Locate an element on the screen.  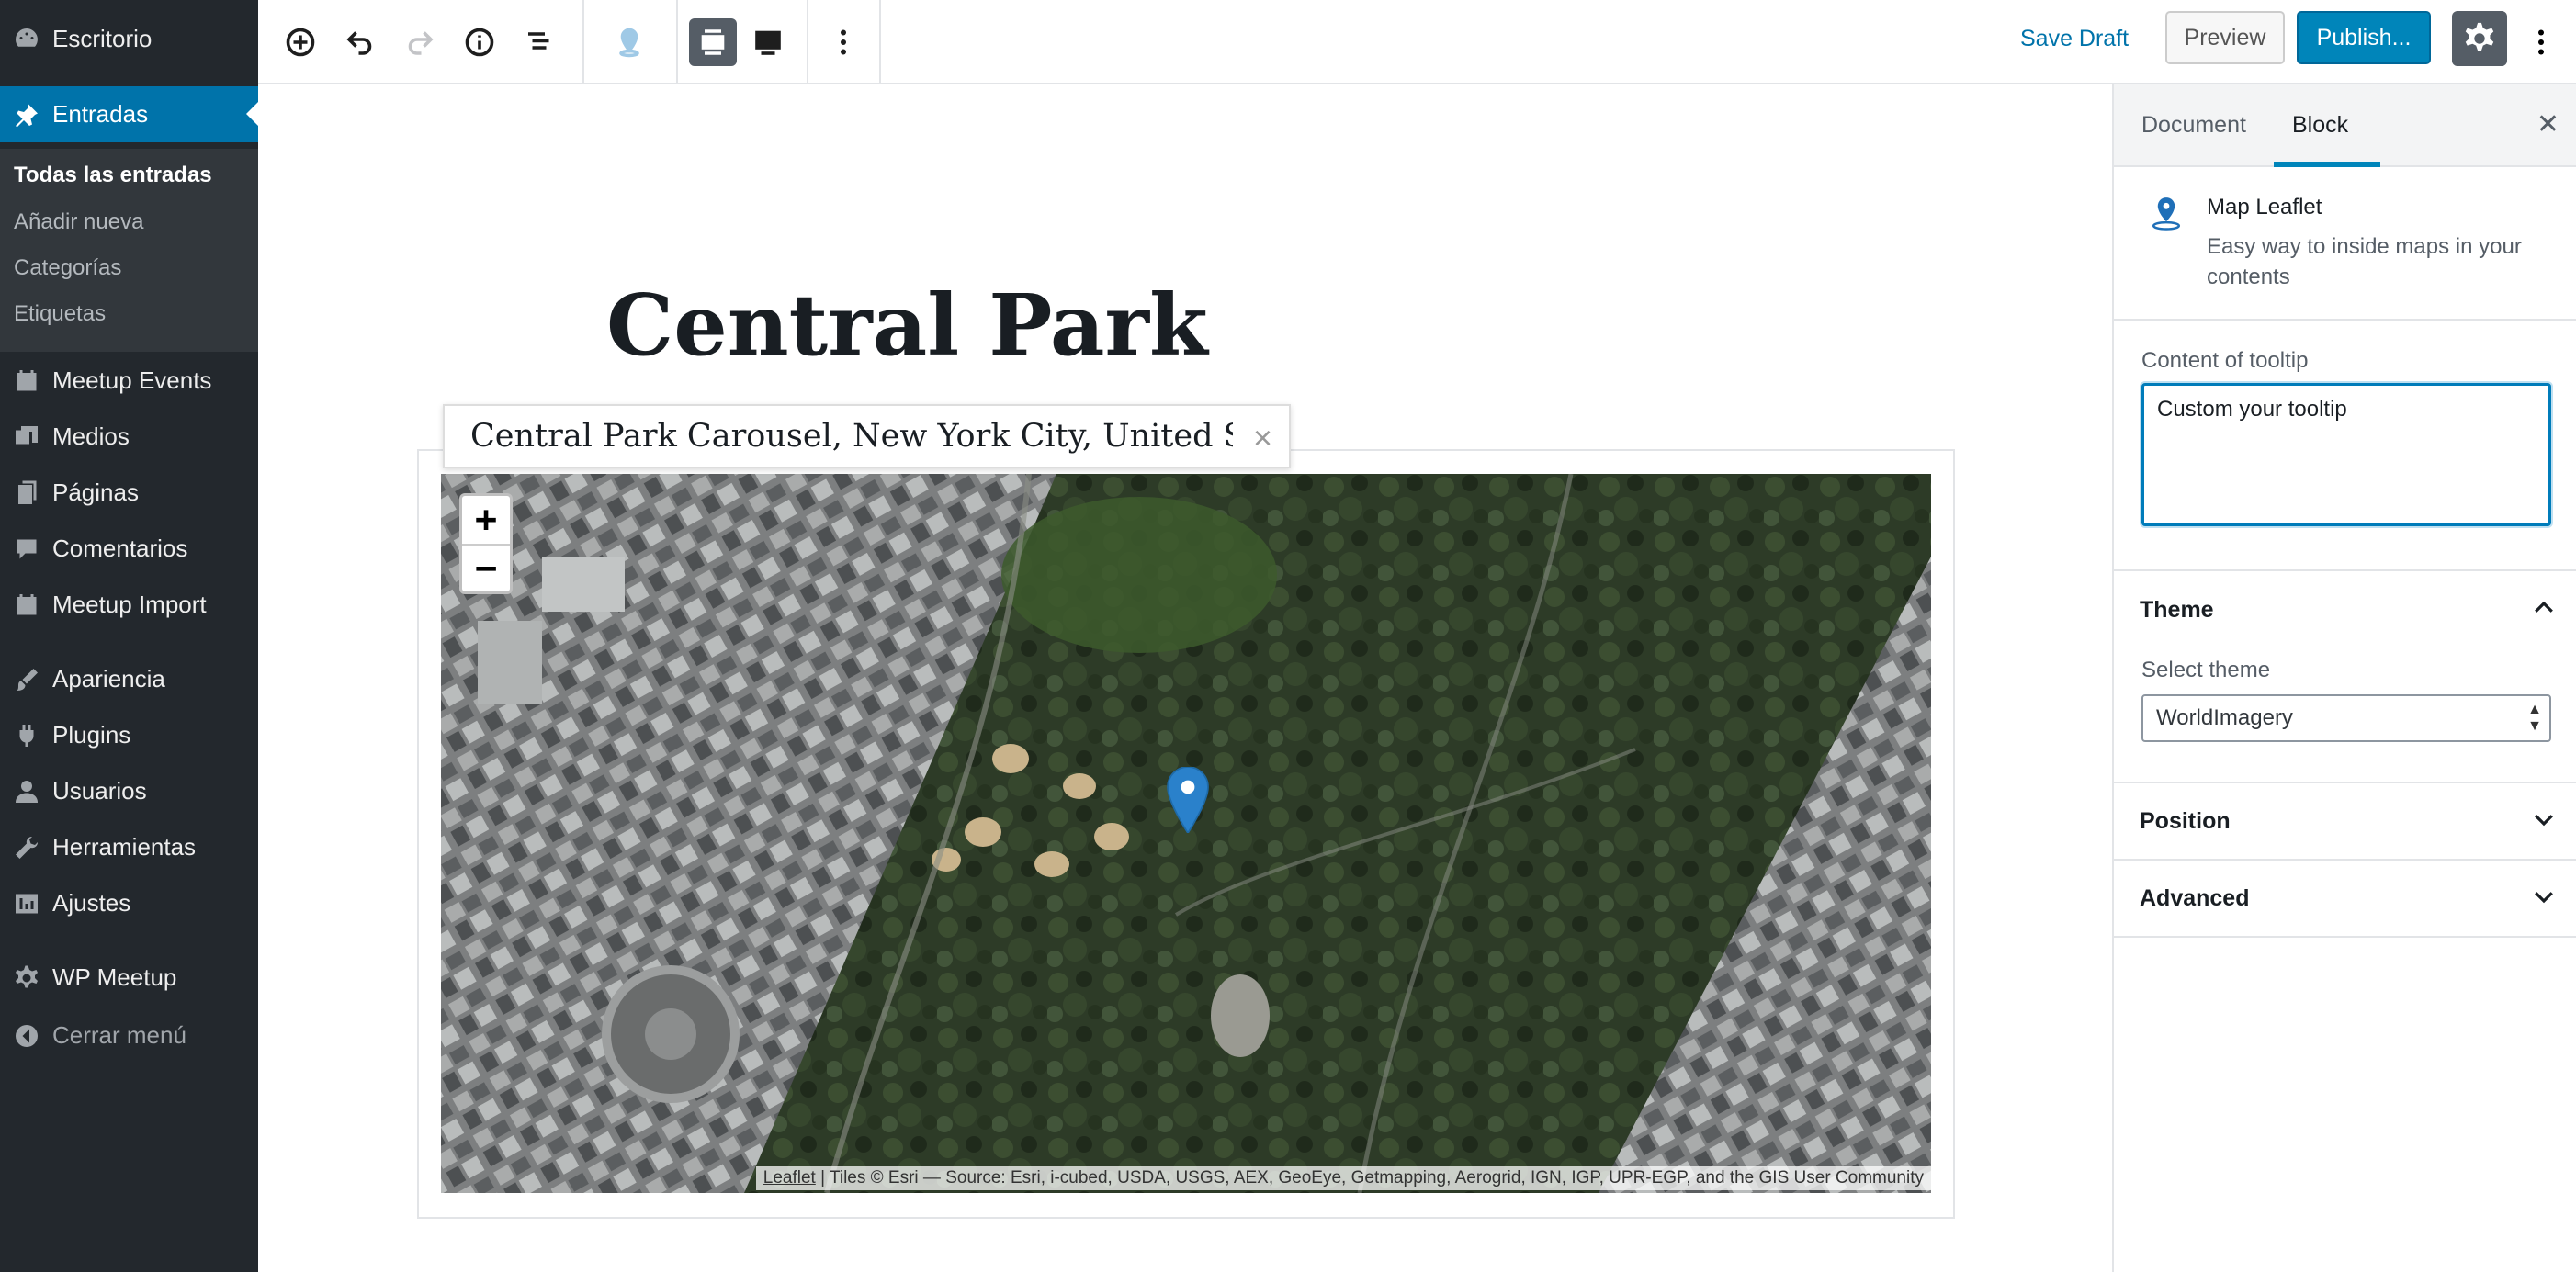
zoom-in-button: + is located at coordinates (486, 520).